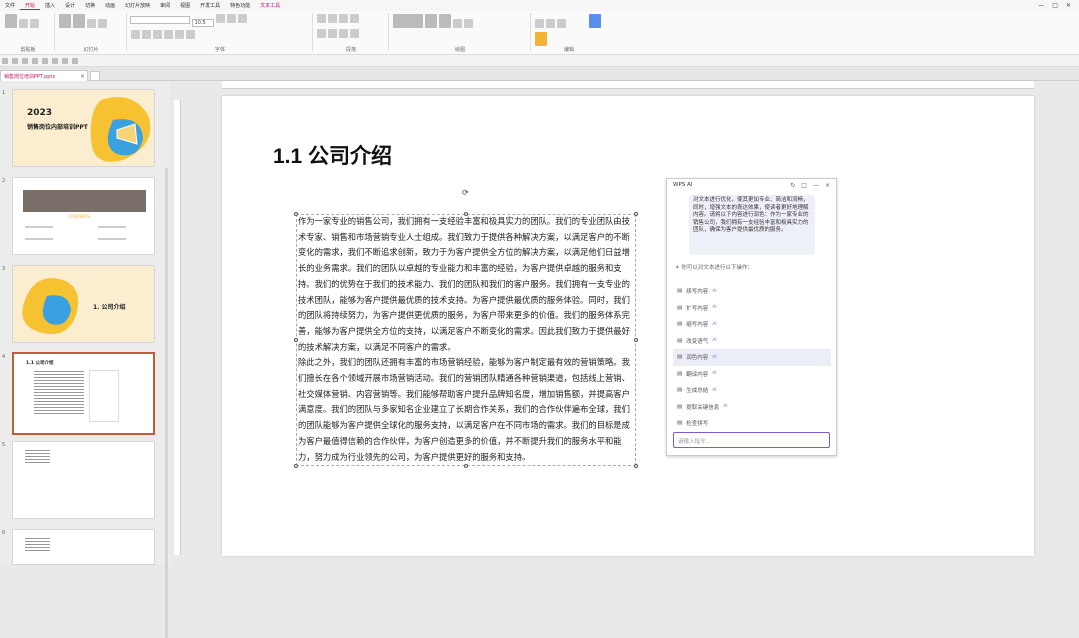 This screenshot has height=638, width=1079. I want to click on ai-panel-title: WPS AI, so click(683, 185).